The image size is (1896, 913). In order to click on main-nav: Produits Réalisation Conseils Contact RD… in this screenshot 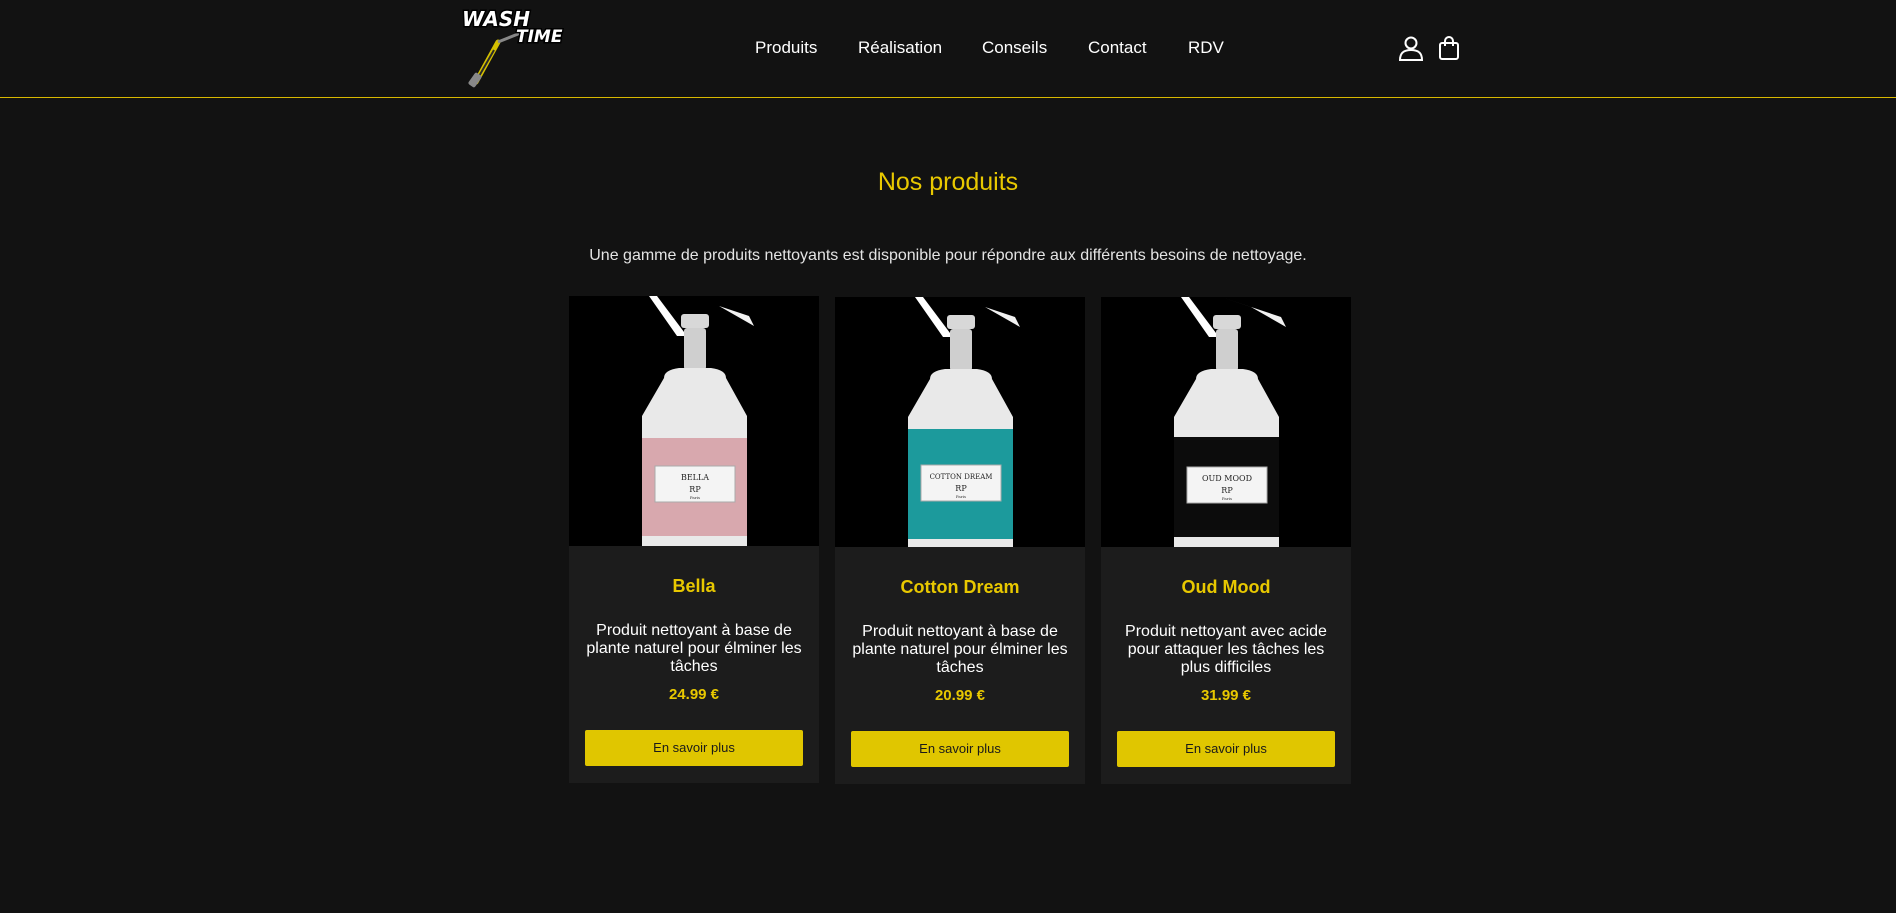, I will do `click(948, 50)`.